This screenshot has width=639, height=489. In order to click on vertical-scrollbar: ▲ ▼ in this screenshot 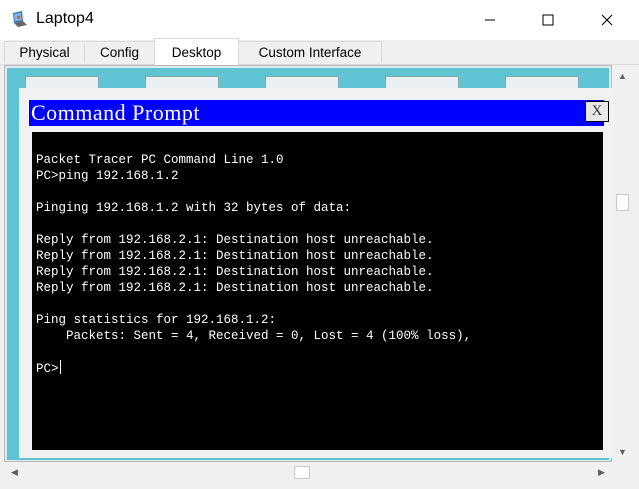, I will do `click(622, 263)`.